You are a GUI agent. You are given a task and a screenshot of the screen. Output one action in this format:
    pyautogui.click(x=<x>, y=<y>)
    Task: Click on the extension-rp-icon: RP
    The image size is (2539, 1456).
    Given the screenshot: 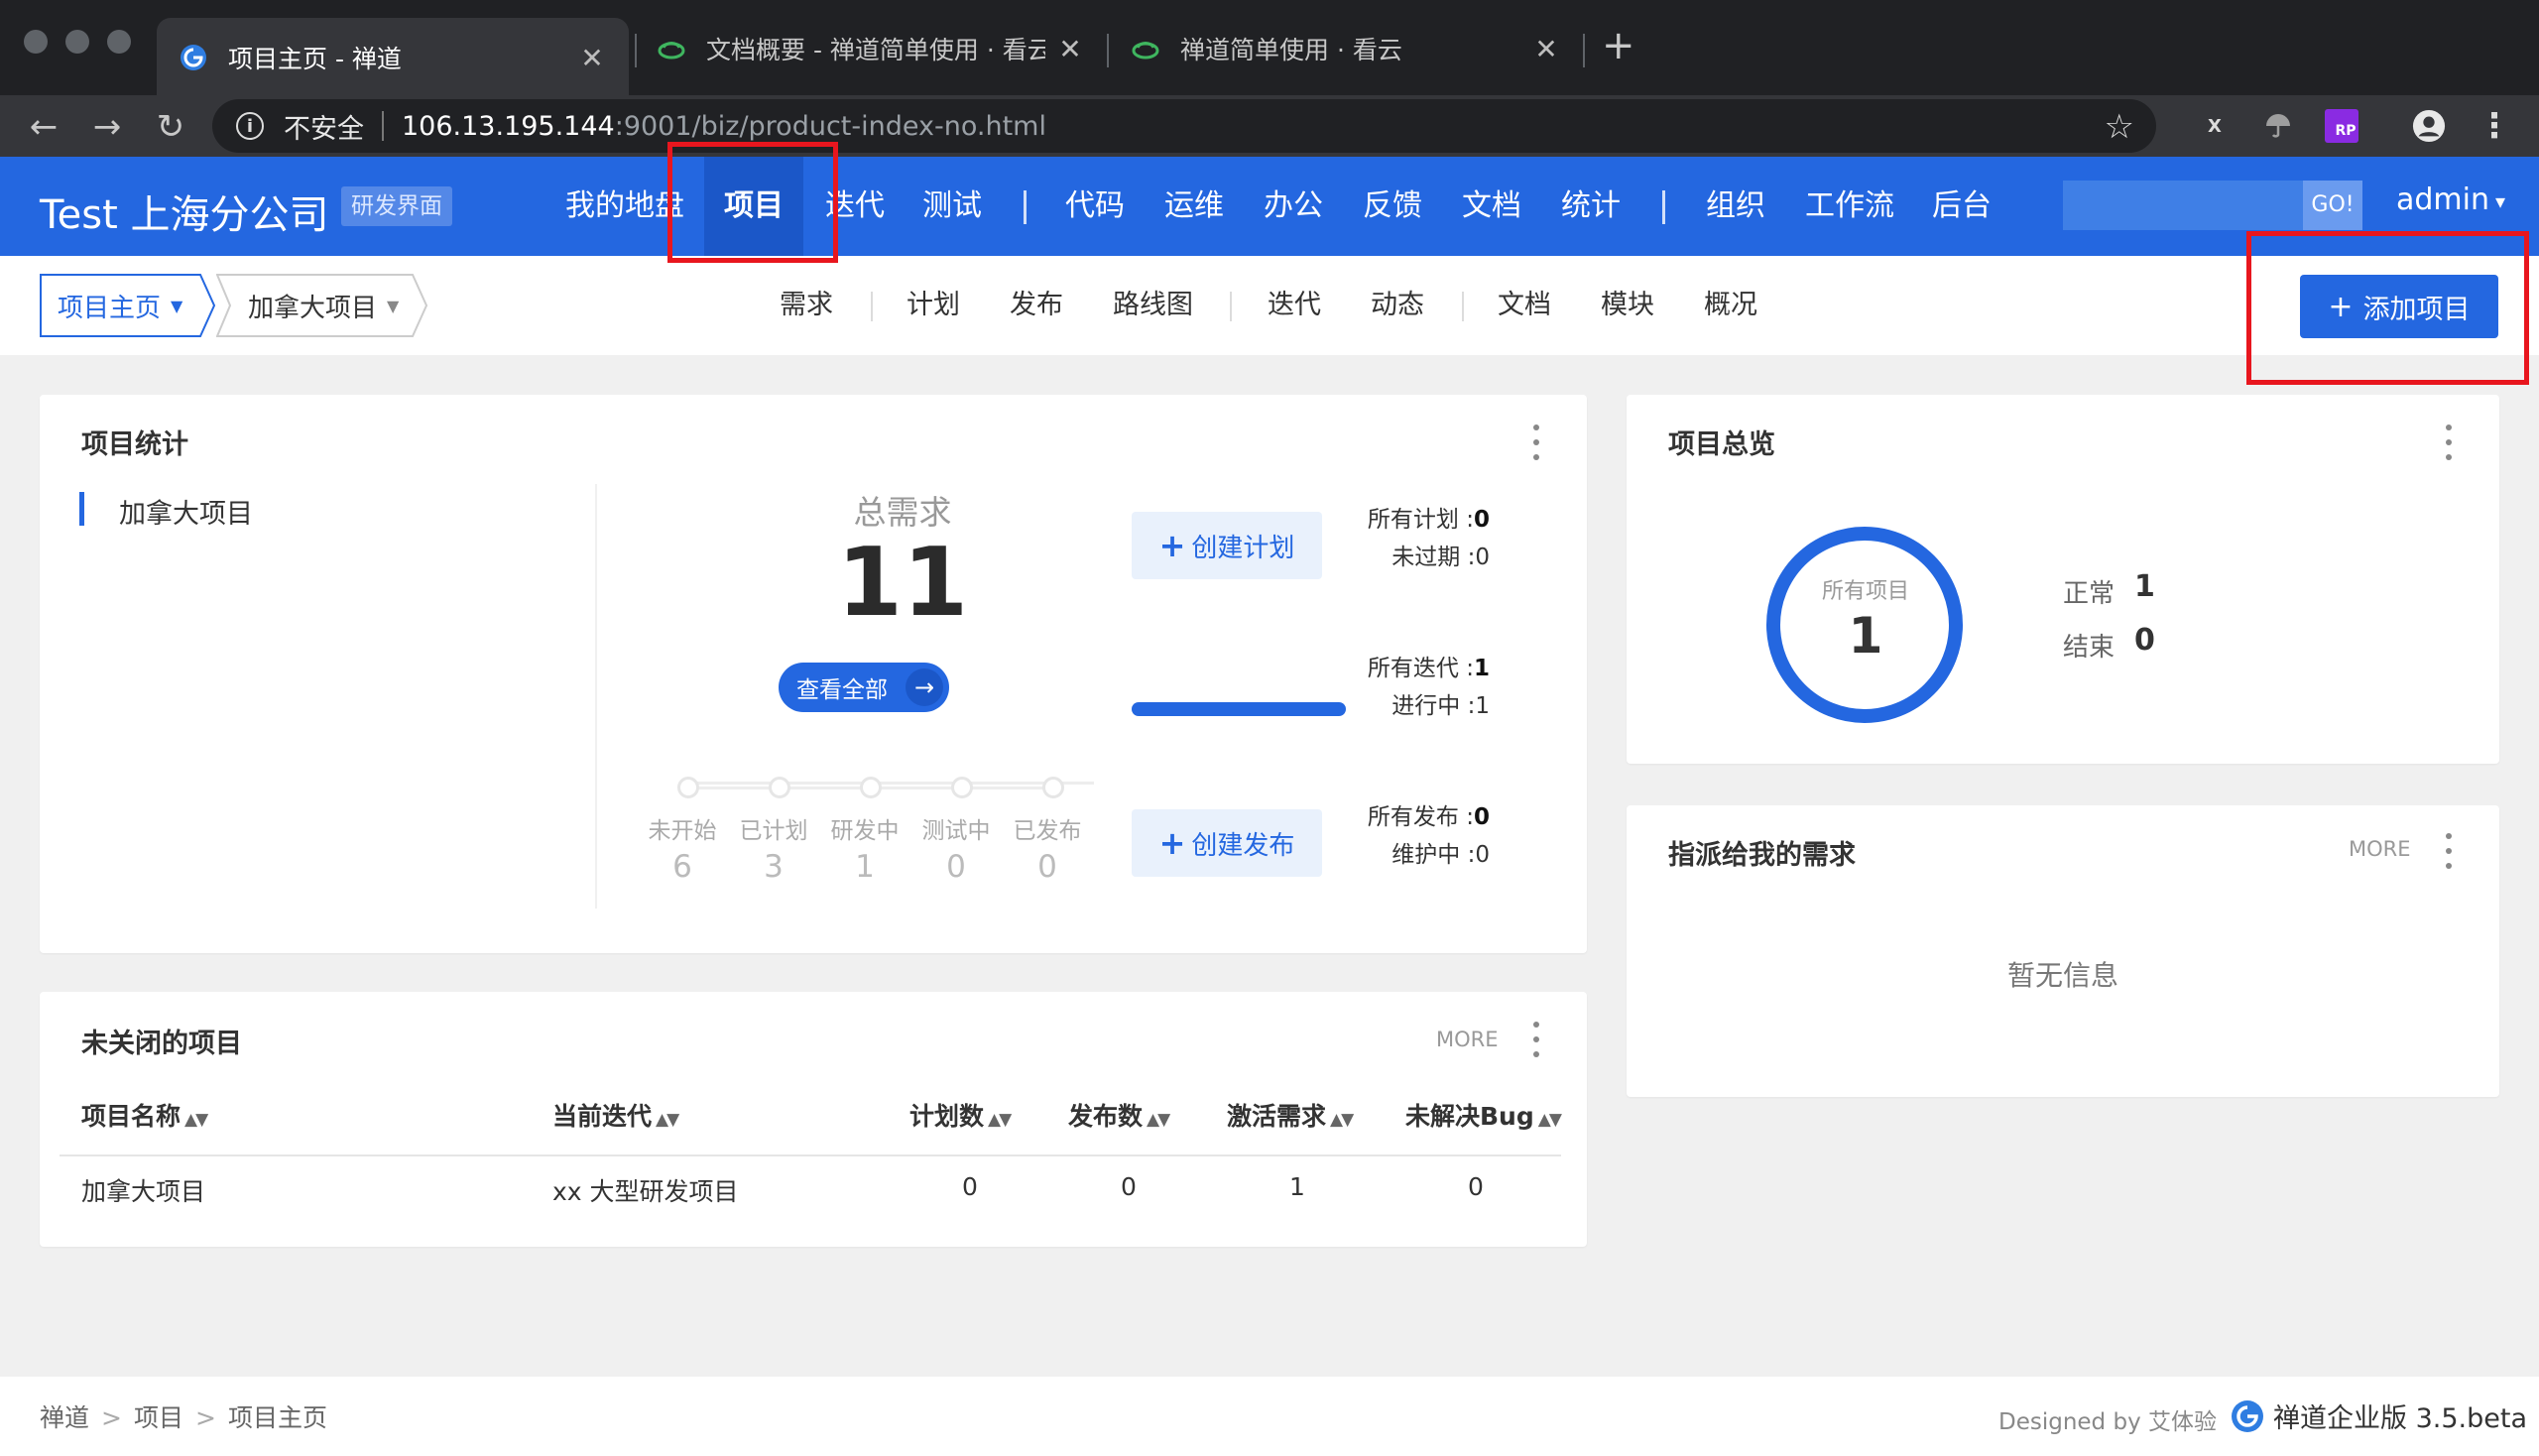 What is the action you would take?
    pyautogui.click(x=2342, y=126)
    